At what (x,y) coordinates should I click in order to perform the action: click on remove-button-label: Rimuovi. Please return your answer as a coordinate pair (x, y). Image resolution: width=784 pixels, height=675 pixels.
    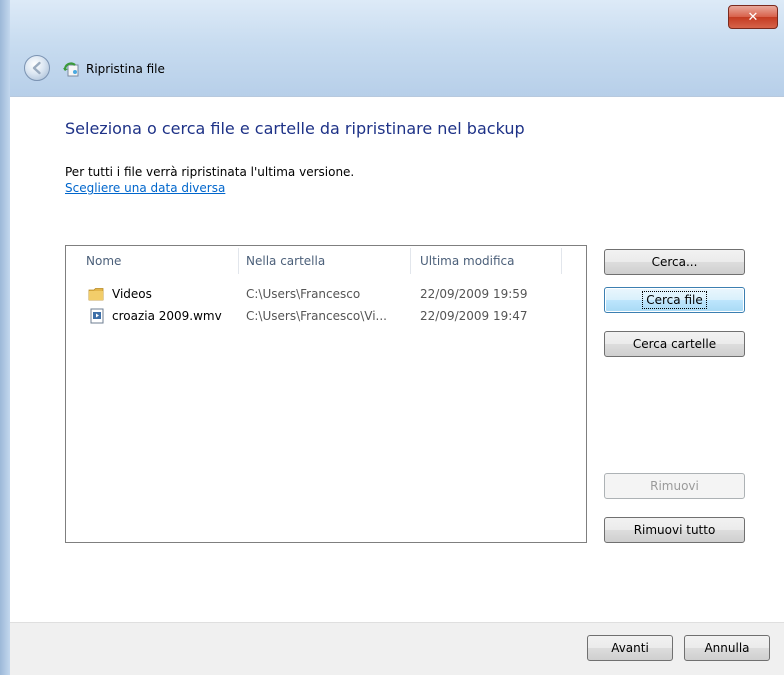
    Looking at the image, I should click on (674, 486).